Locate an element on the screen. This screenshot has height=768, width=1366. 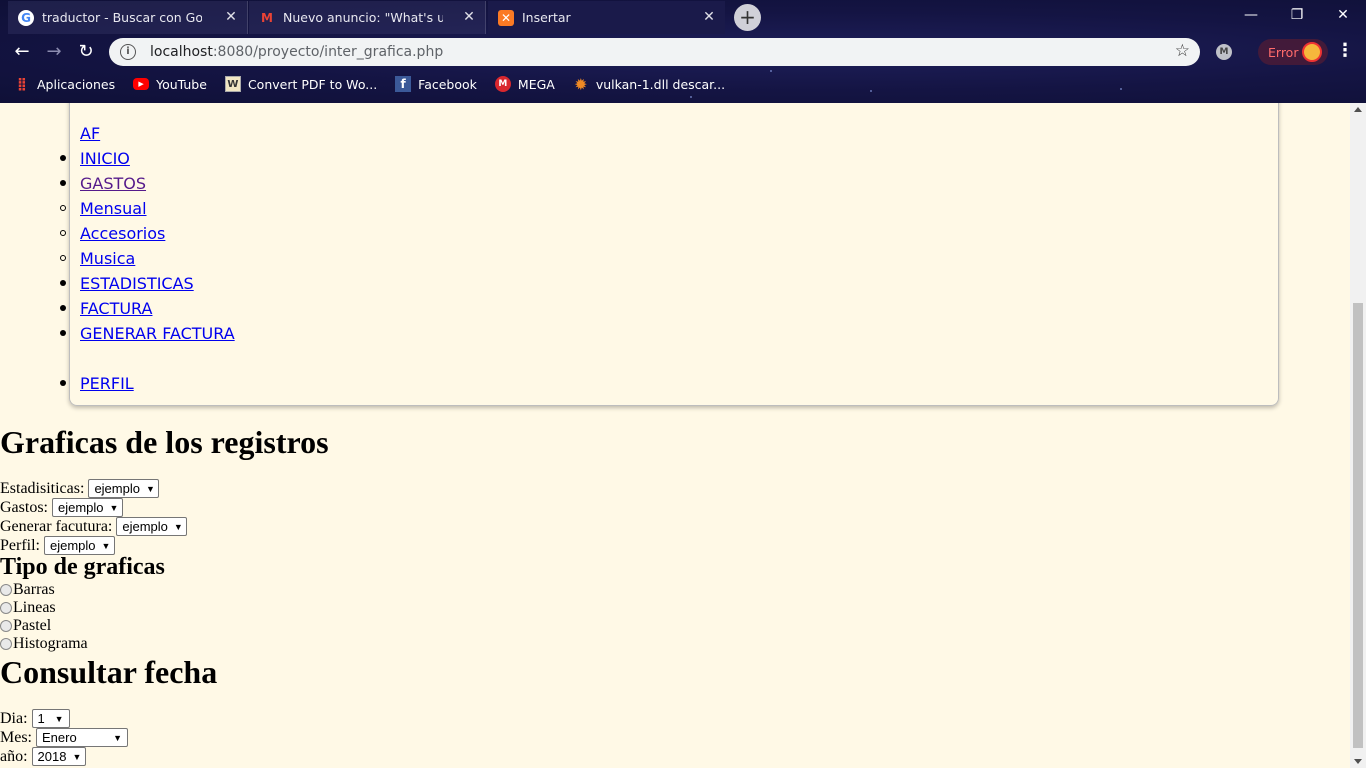
radio-label: Lineas is located at coordinates (34, 607).